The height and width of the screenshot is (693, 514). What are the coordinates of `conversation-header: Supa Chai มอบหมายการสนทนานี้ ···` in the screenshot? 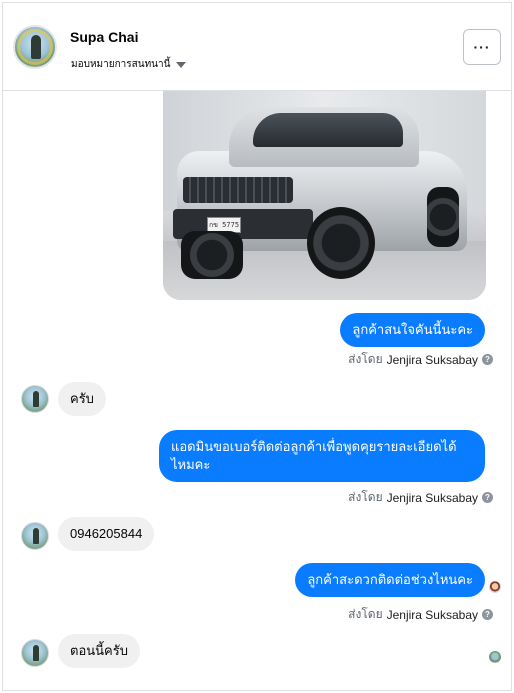 It's located at (257, 47).